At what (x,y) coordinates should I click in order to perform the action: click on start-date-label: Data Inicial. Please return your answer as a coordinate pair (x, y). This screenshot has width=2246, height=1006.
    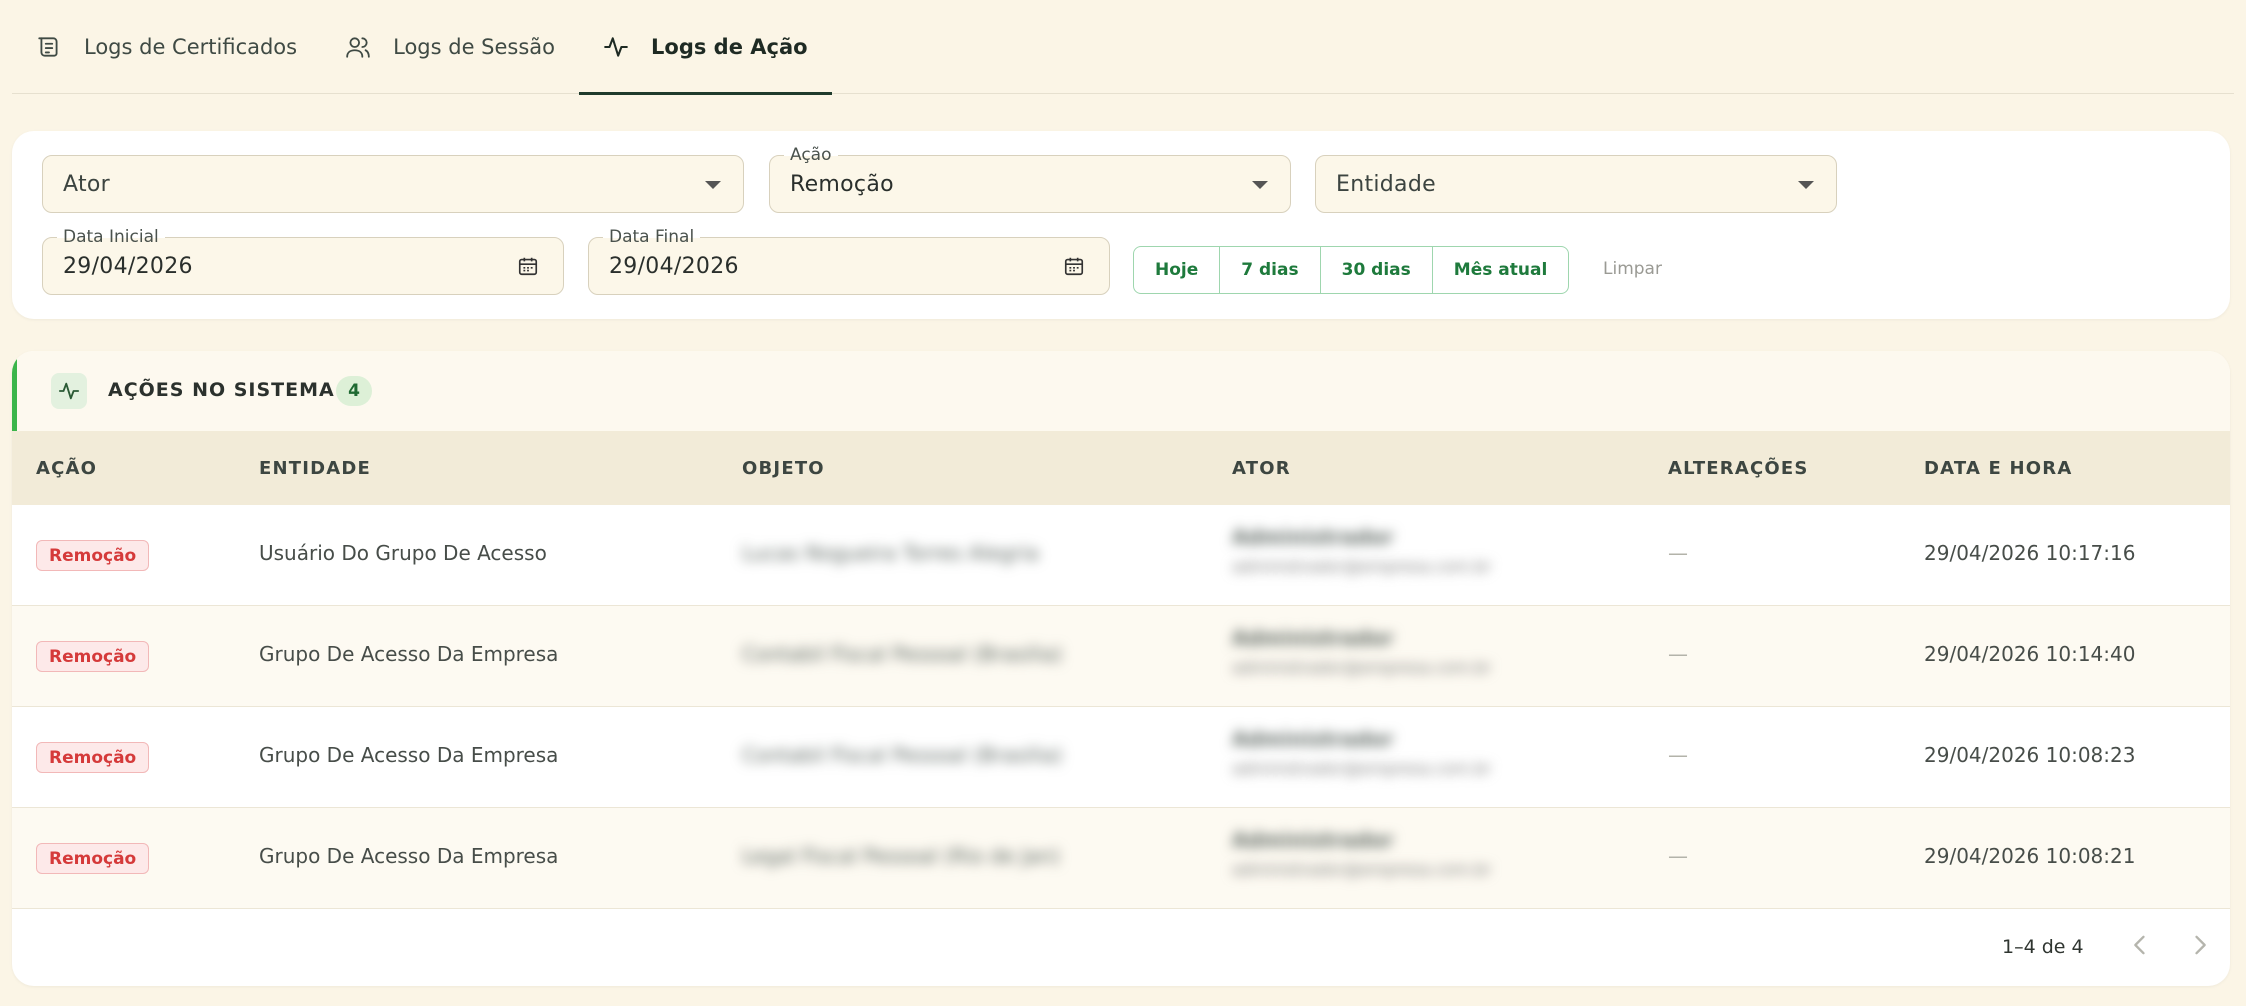
    Looking at the image, I should click on (111, 237).